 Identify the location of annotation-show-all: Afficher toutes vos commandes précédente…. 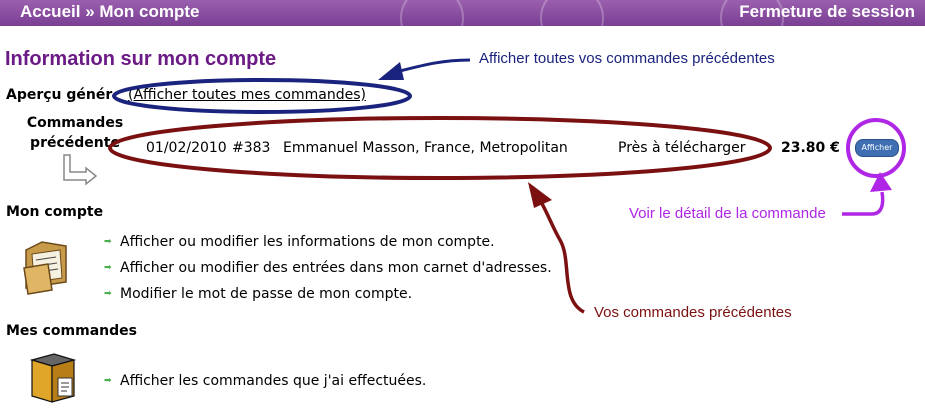
(627, 58).